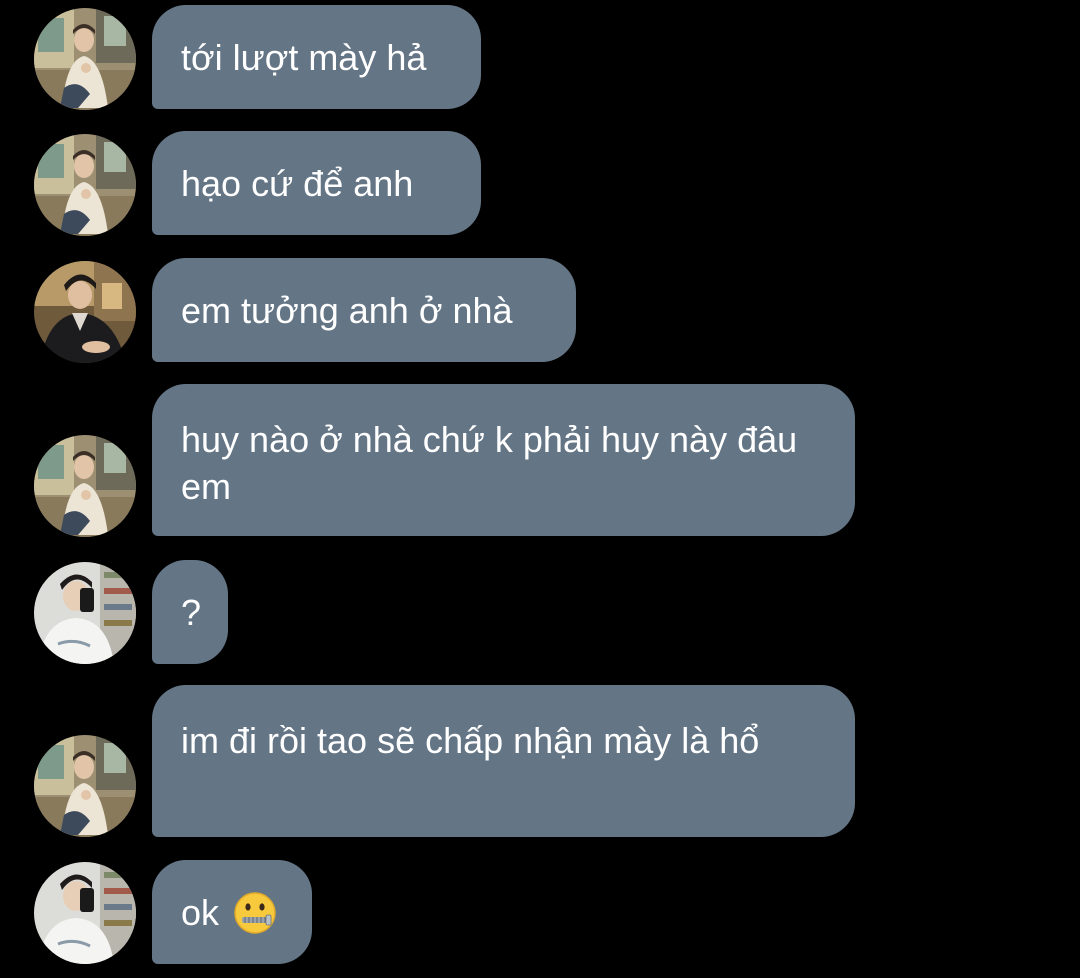  I want to click on message-bubble: im đi rồi tao sẽ chấp nhận mày là hổ, so click(503, 761).